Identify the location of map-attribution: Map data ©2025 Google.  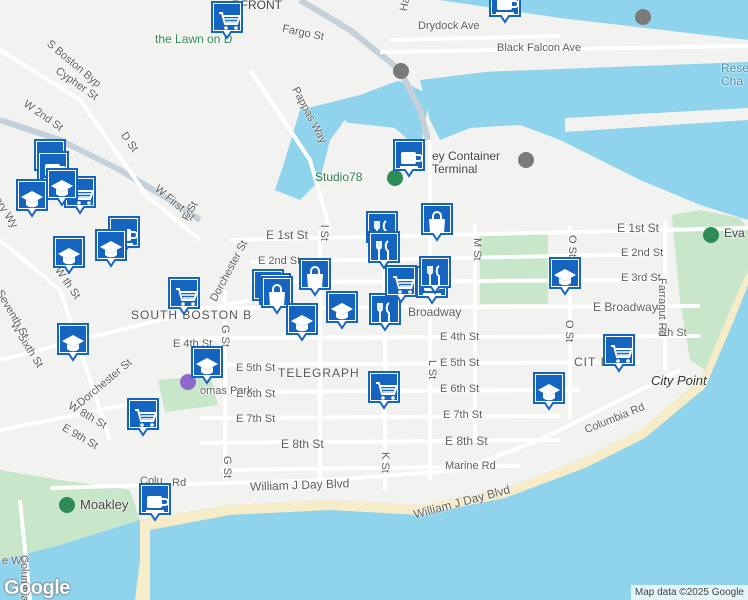
(689, 592).